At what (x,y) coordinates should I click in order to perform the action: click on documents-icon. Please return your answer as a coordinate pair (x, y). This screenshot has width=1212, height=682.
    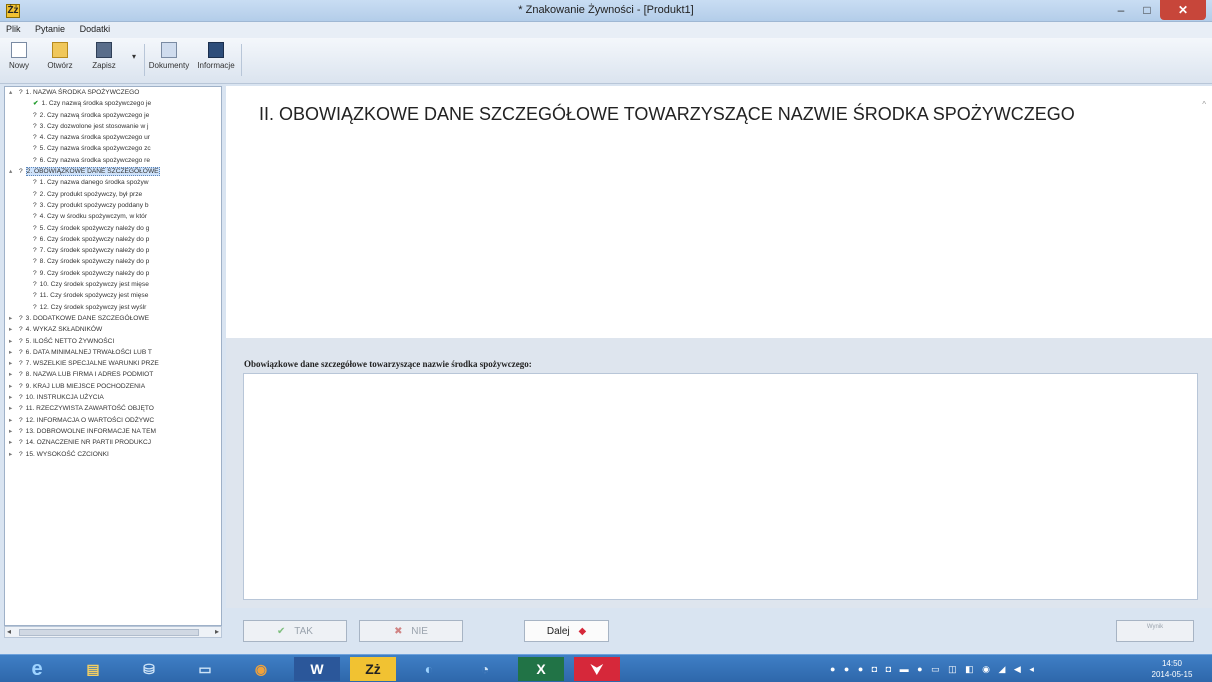
    Looking at the image, I should click on (169, 50).